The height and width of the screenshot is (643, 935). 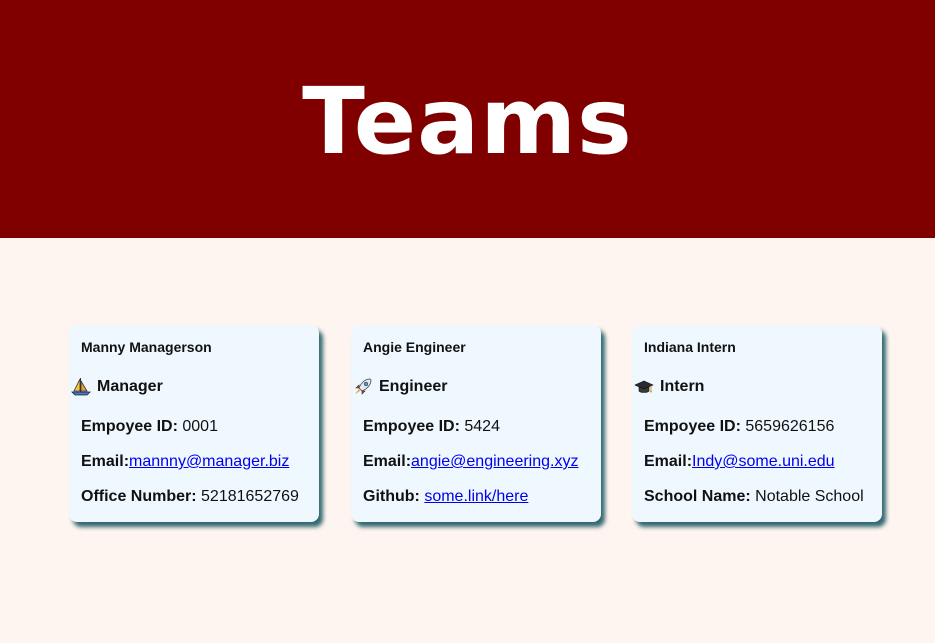 I want to click on employee-id-value: 5424, so click(x=482, y=426).